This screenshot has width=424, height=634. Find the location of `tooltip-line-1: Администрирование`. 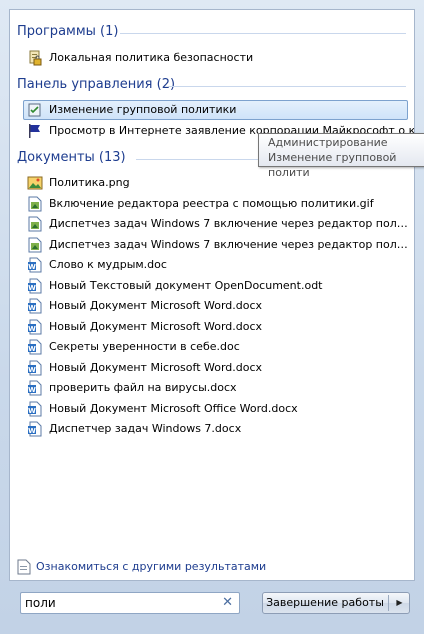

tooltip-line-1: Администрирование is located at coordinates (328, 142).